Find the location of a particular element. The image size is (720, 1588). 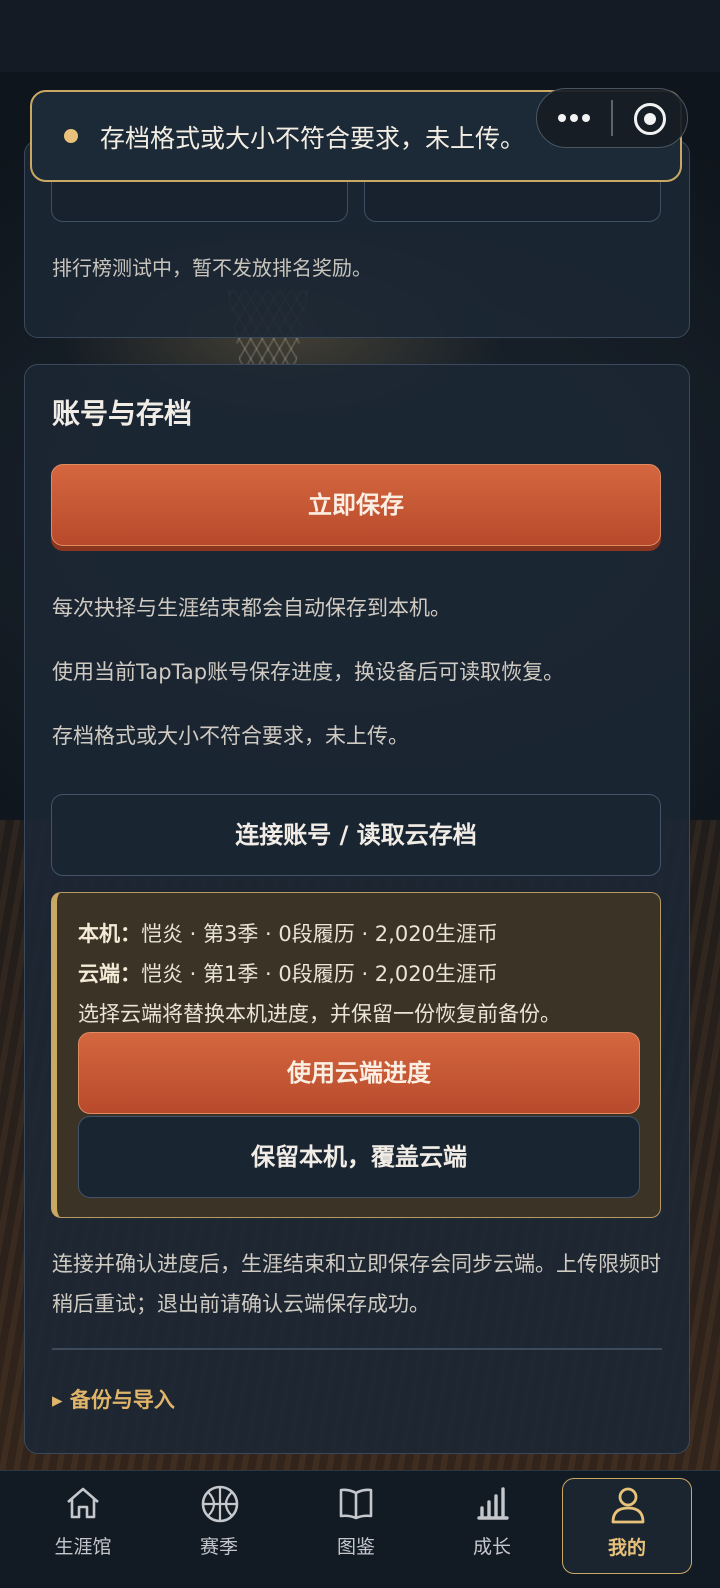

tab-label: 图鉴 is located at coordinates (355, 1547).